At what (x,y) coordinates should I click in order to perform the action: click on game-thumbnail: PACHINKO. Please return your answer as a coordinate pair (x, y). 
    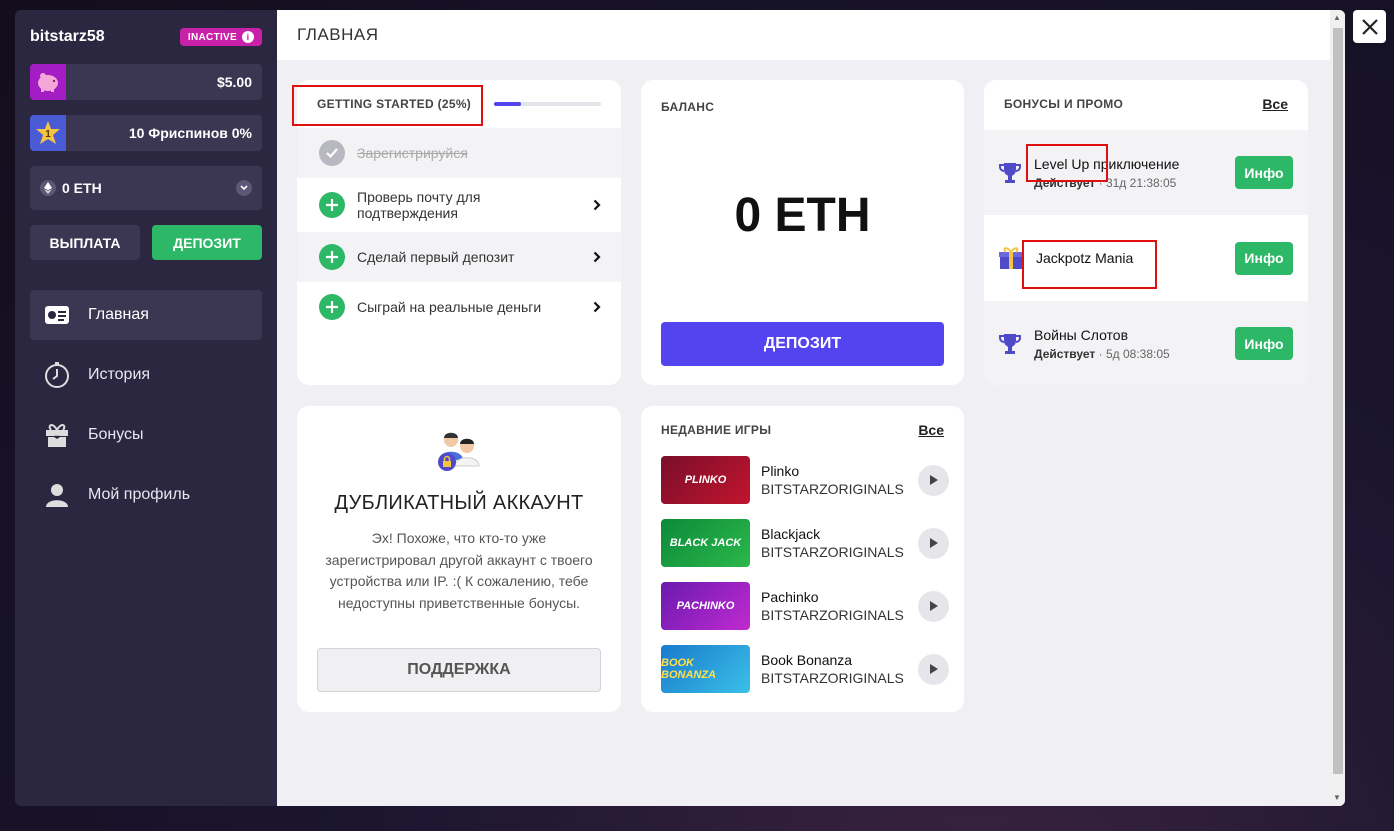
    Looking at the image, I should click on (705, 606).